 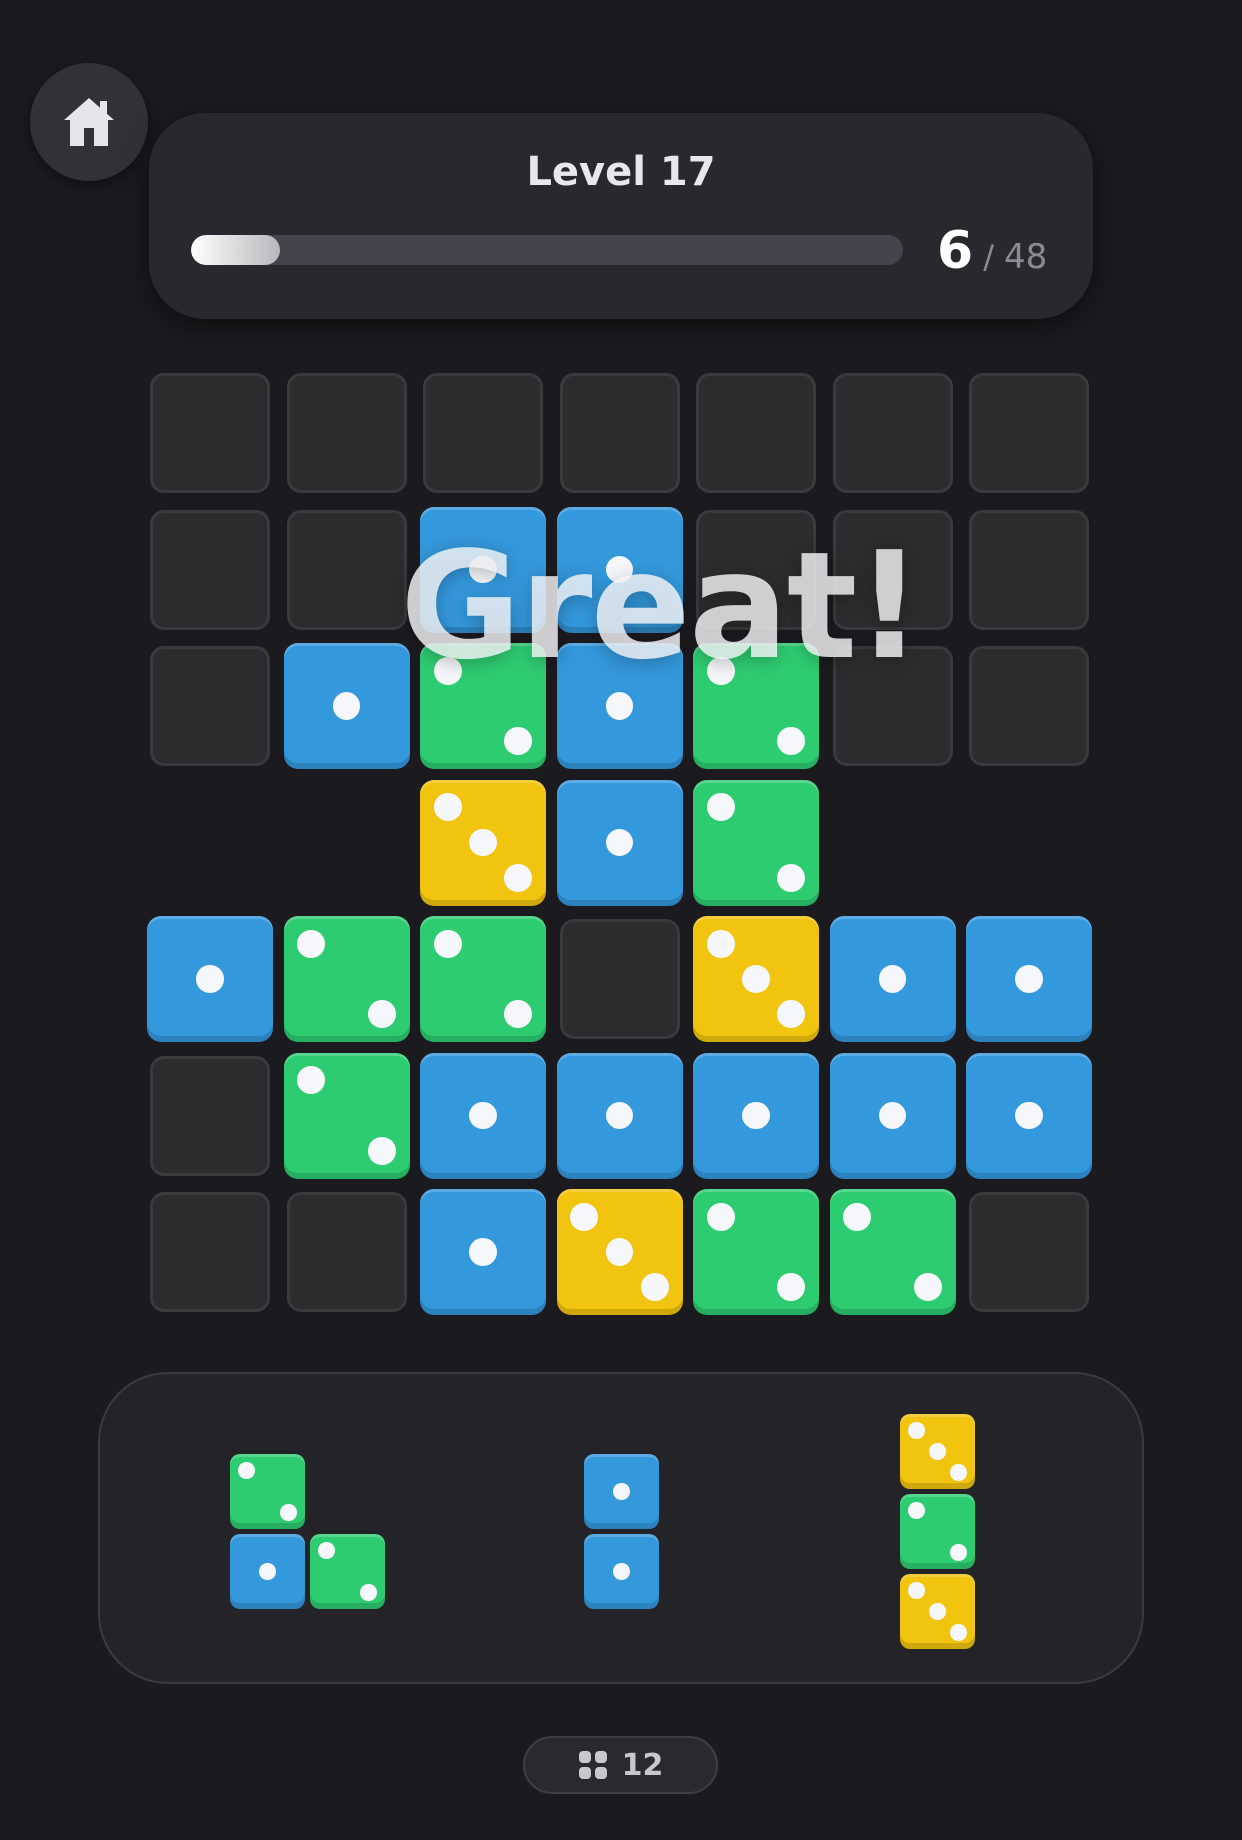 What do you see at coordinates (642, 1765) in the screenshot?
I see `moves-count: 12` at bounding box center [642, 1765].